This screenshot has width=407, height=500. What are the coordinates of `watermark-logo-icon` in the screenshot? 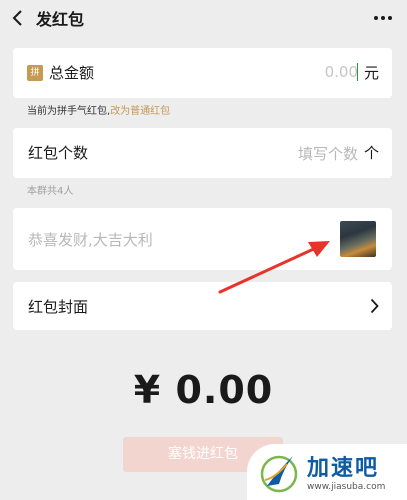 It's located at (279, 474).